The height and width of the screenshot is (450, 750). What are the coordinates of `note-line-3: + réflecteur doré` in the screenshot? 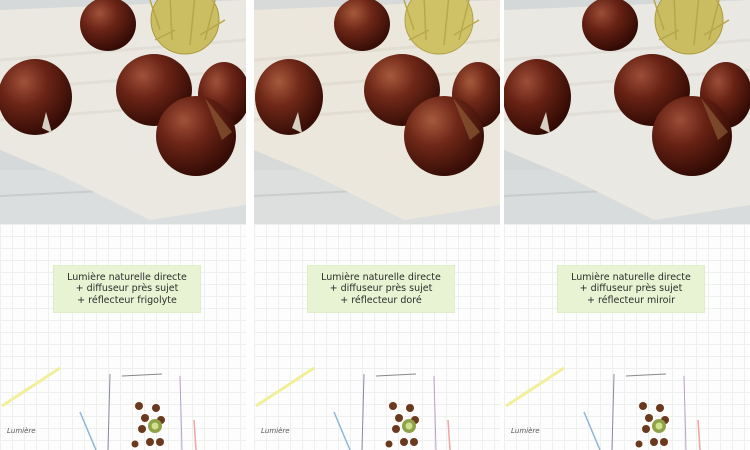 It's located at (381, 300).